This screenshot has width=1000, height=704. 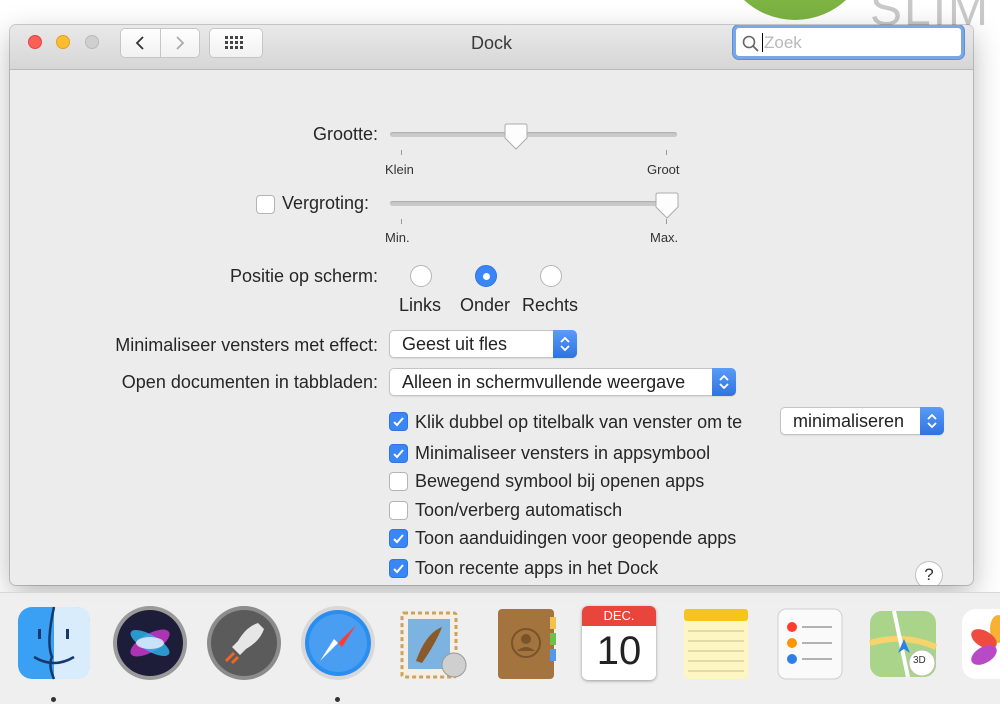 I want to click on photos-icon, so click(x=979, y=643).